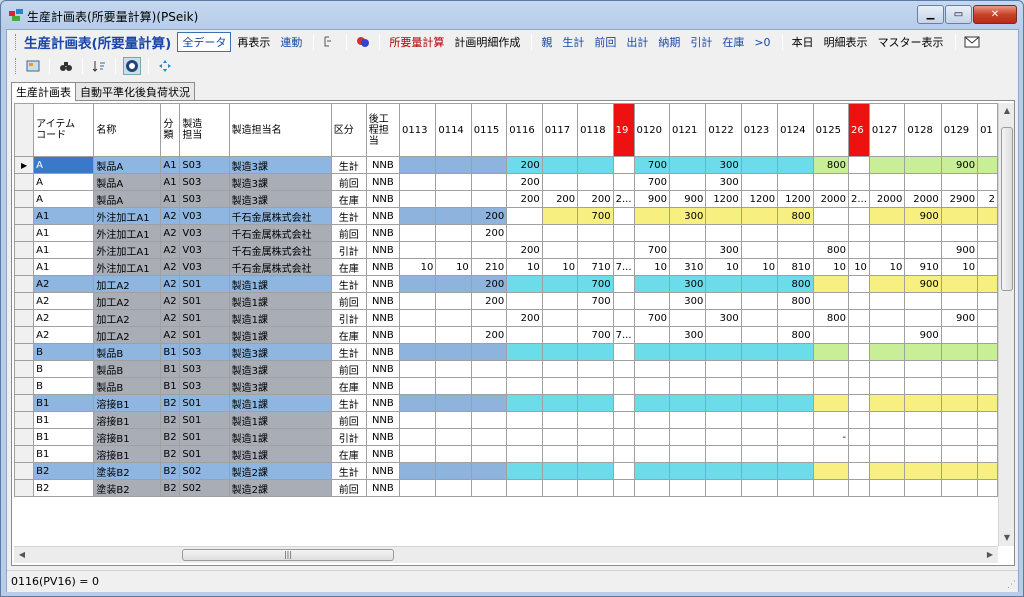 This screenshot has height=597, width=1024. Describe the element at coordinates (291, 42) in the screenshot. I see `link-button: 連動` at that location.